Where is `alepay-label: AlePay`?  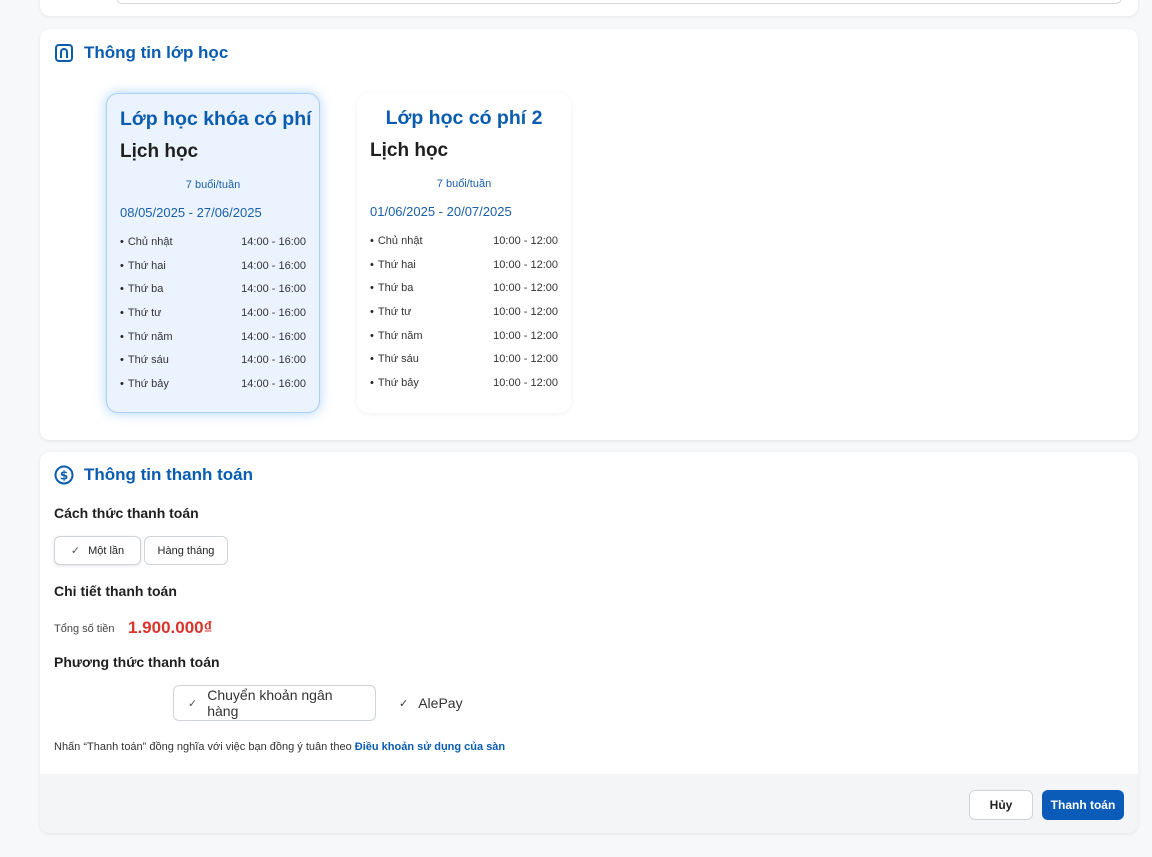 alepay-label: AlePay is located at coordinates (440, 703).